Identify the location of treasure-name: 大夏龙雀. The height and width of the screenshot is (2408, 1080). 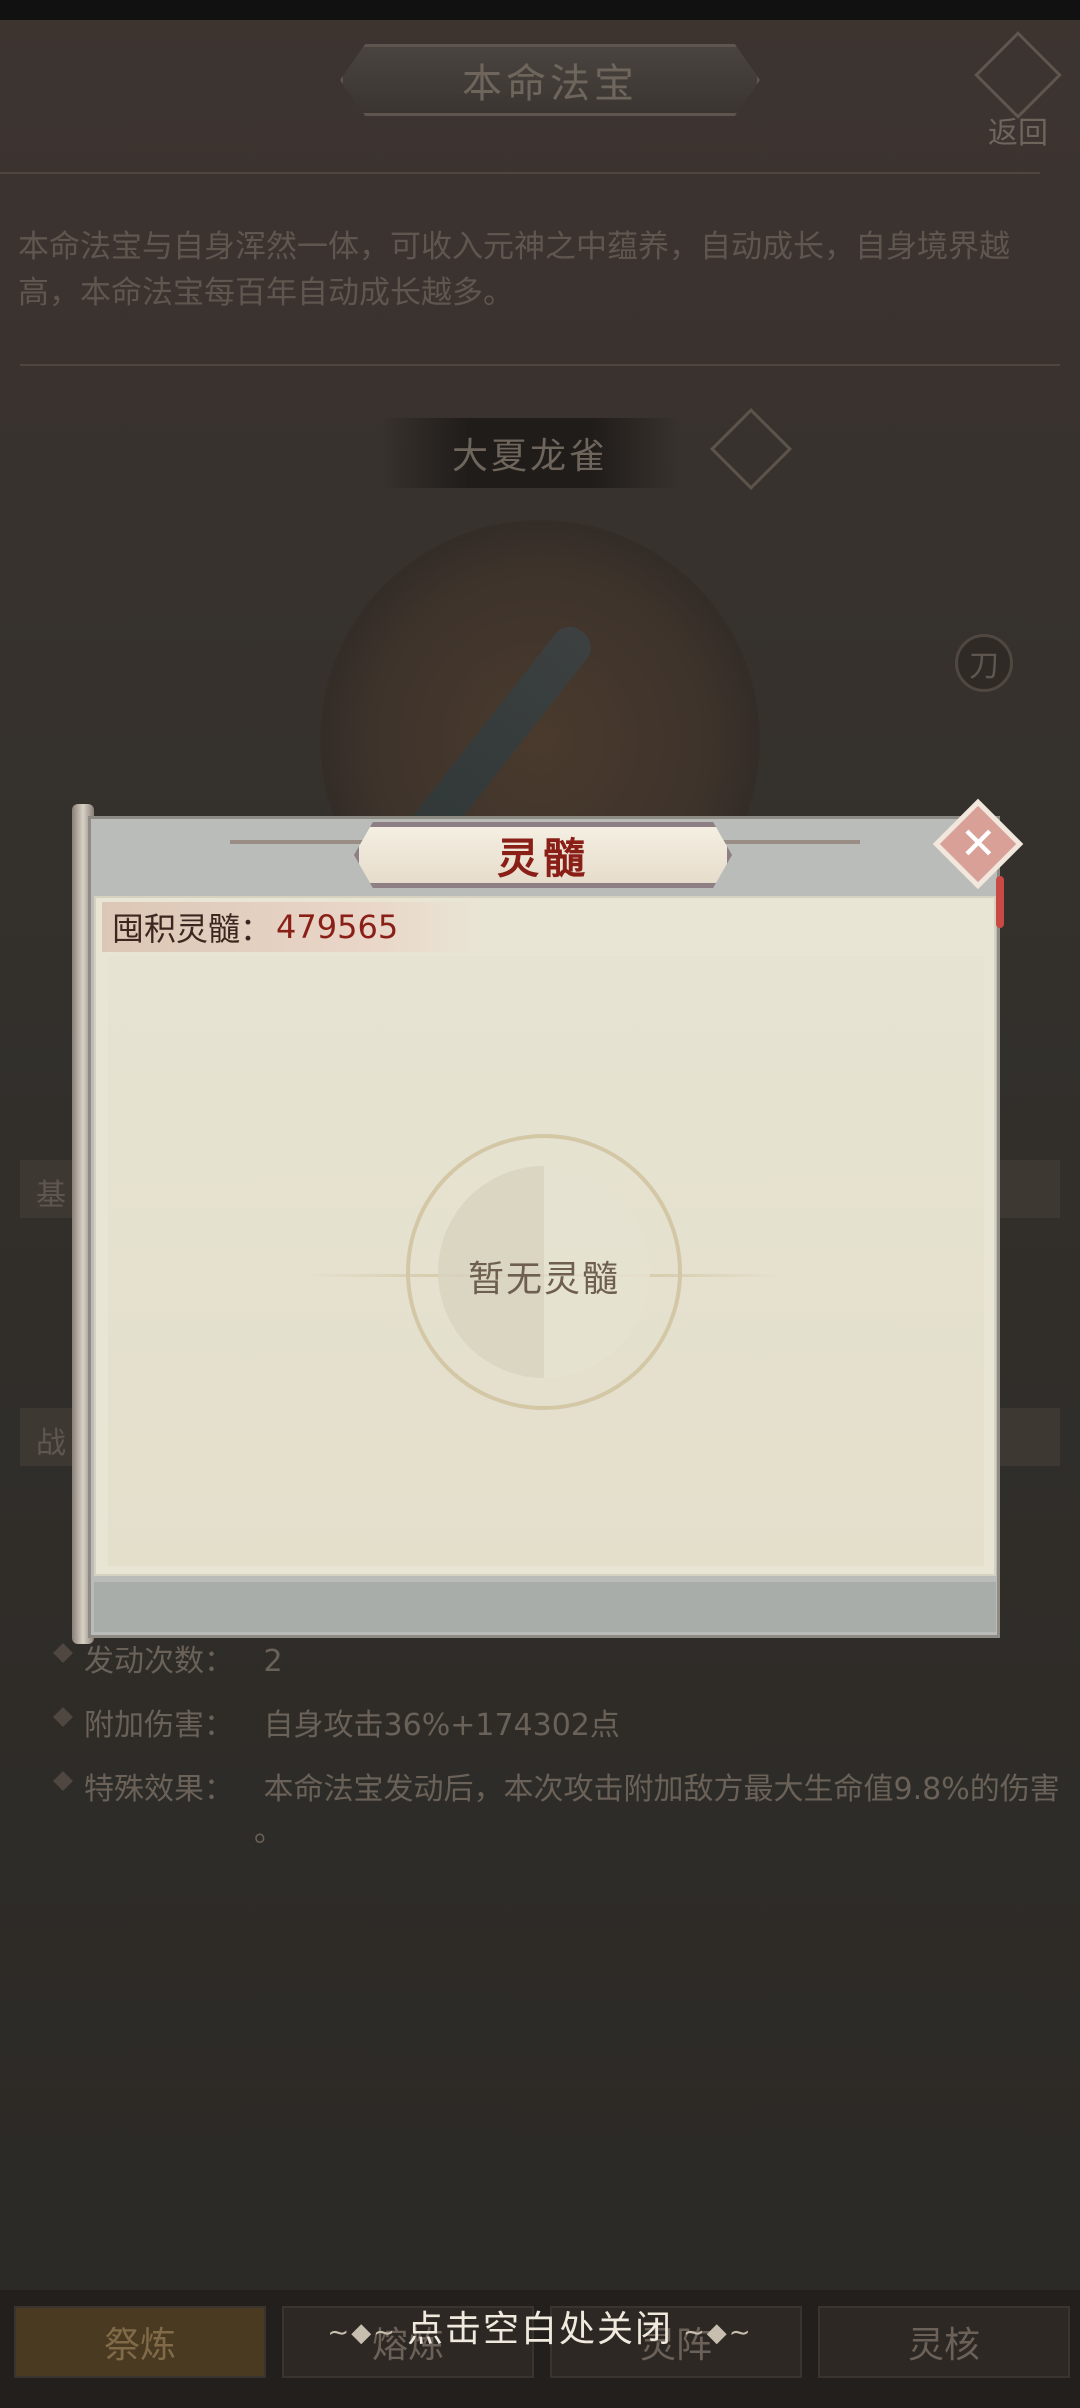
(530, 453).